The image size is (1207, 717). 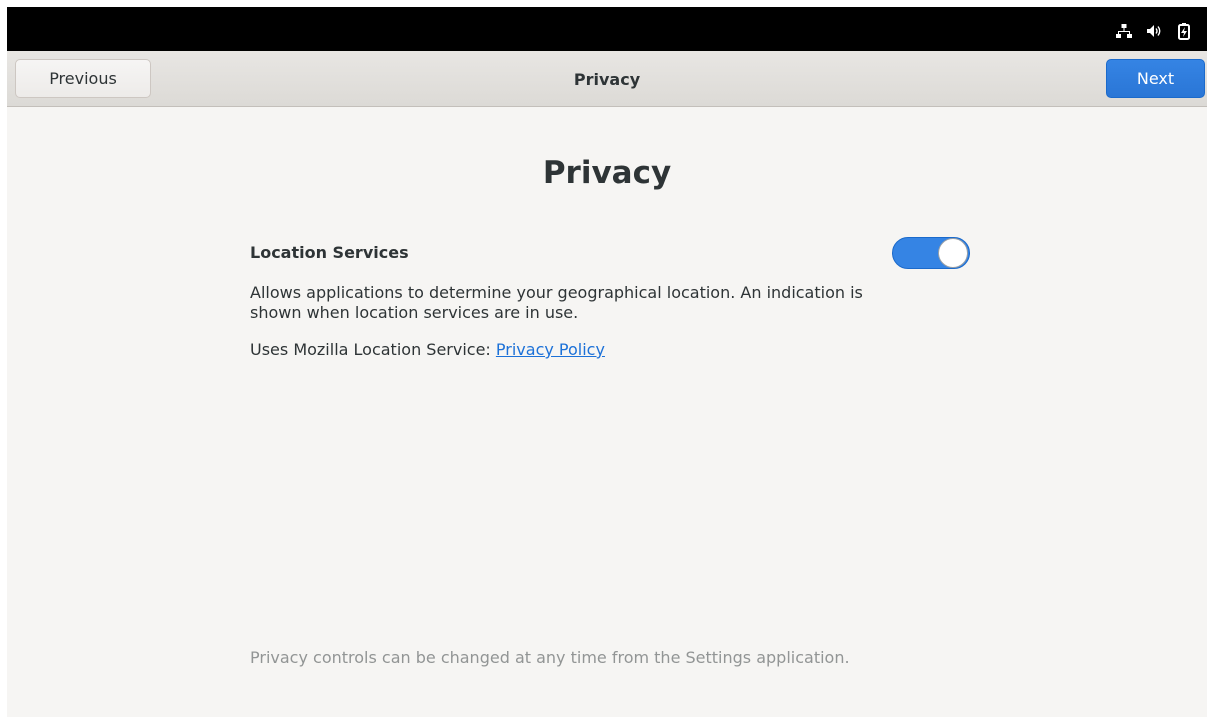 I want to click on header-bar: Privacy Previous Next, so click(x=607, y=79).